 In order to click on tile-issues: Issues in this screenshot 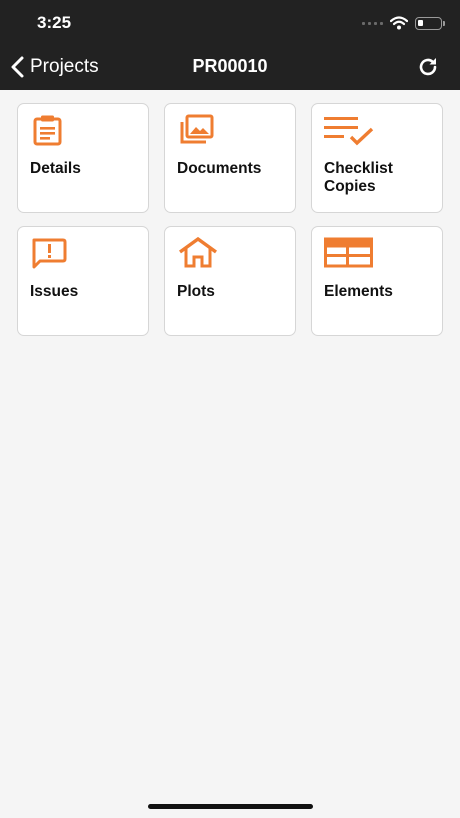, I will do `click(83, 281)`.